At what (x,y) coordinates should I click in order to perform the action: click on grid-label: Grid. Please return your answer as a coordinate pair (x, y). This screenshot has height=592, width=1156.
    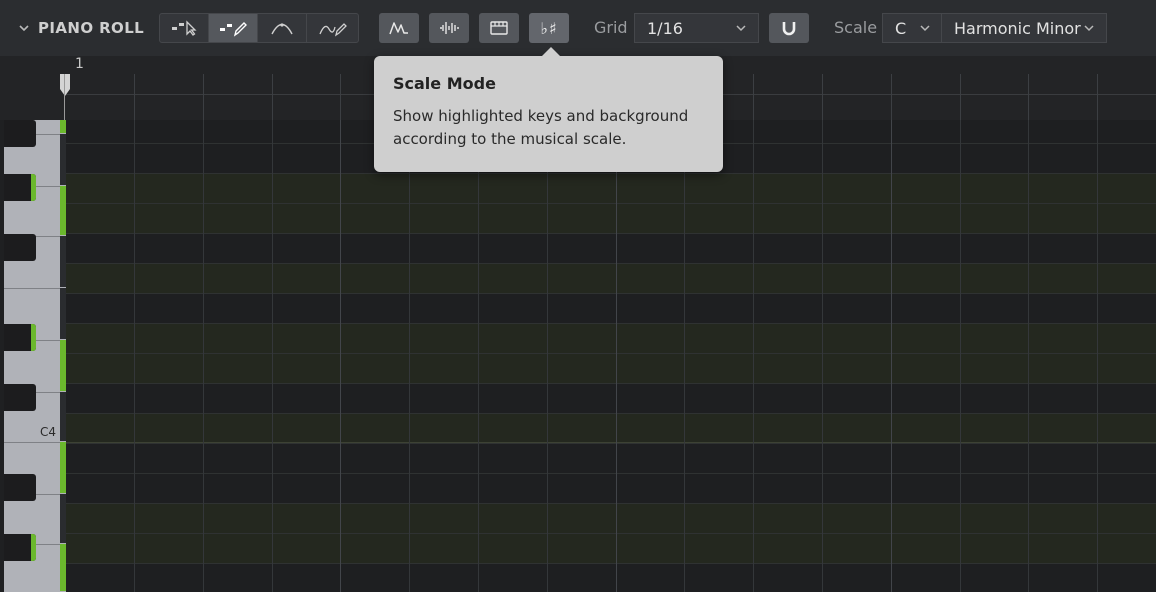
    Looking at the image, I should click on (611, 27).